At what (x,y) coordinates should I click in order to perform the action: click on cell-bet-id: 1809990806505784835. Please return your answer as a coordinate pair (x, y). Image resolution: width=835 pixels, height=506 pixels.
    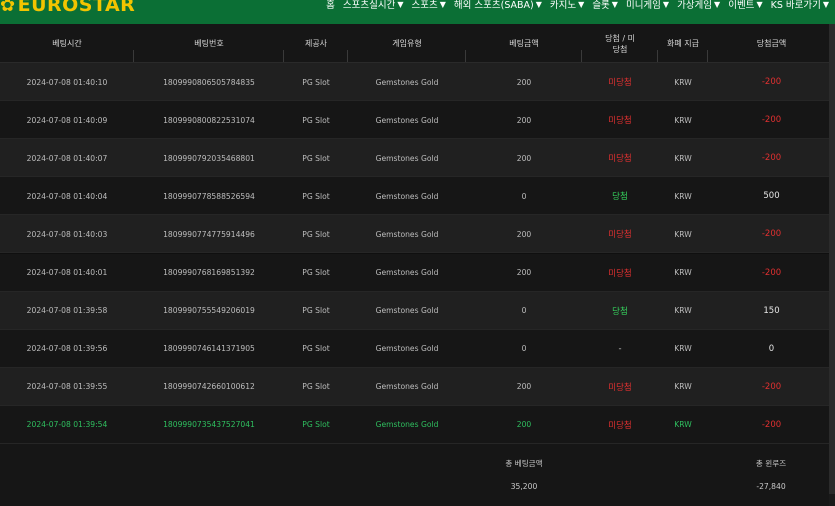
    Looking at the image, I should click on (209, 82).